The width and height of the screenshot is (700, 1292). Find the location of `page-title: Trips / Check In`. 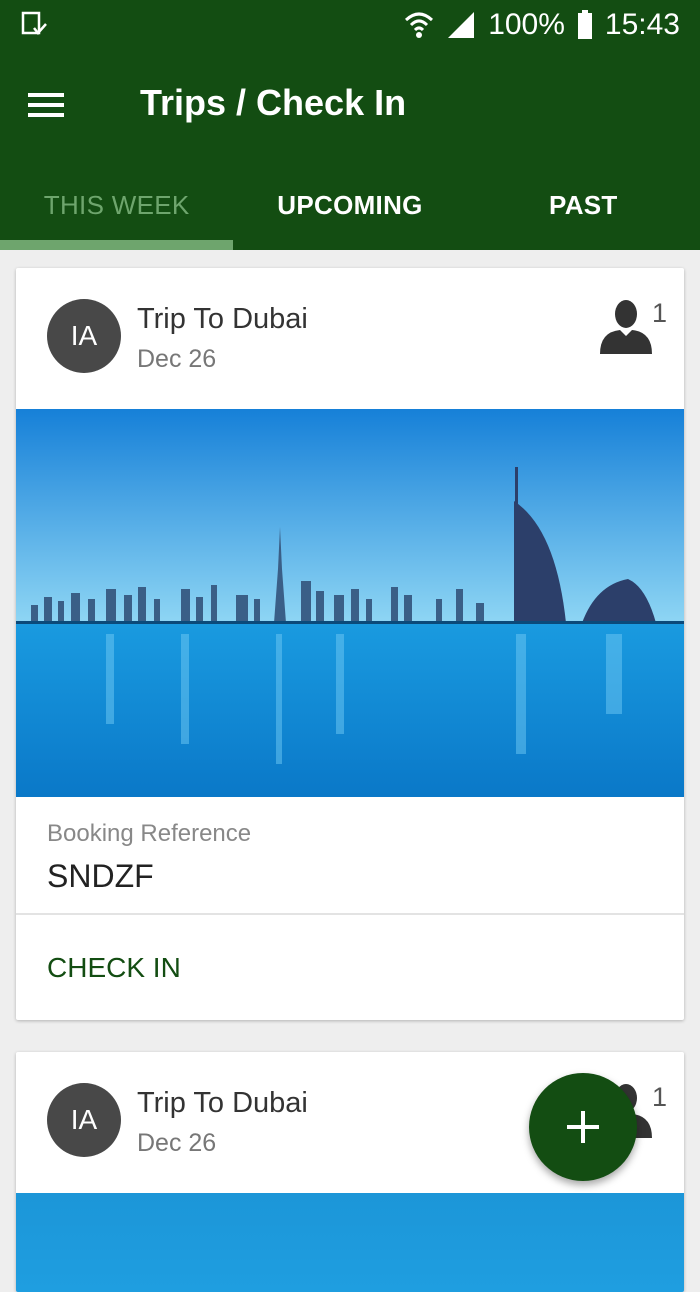

page-title: Trips / Check In is located at coordinates (273, 102).